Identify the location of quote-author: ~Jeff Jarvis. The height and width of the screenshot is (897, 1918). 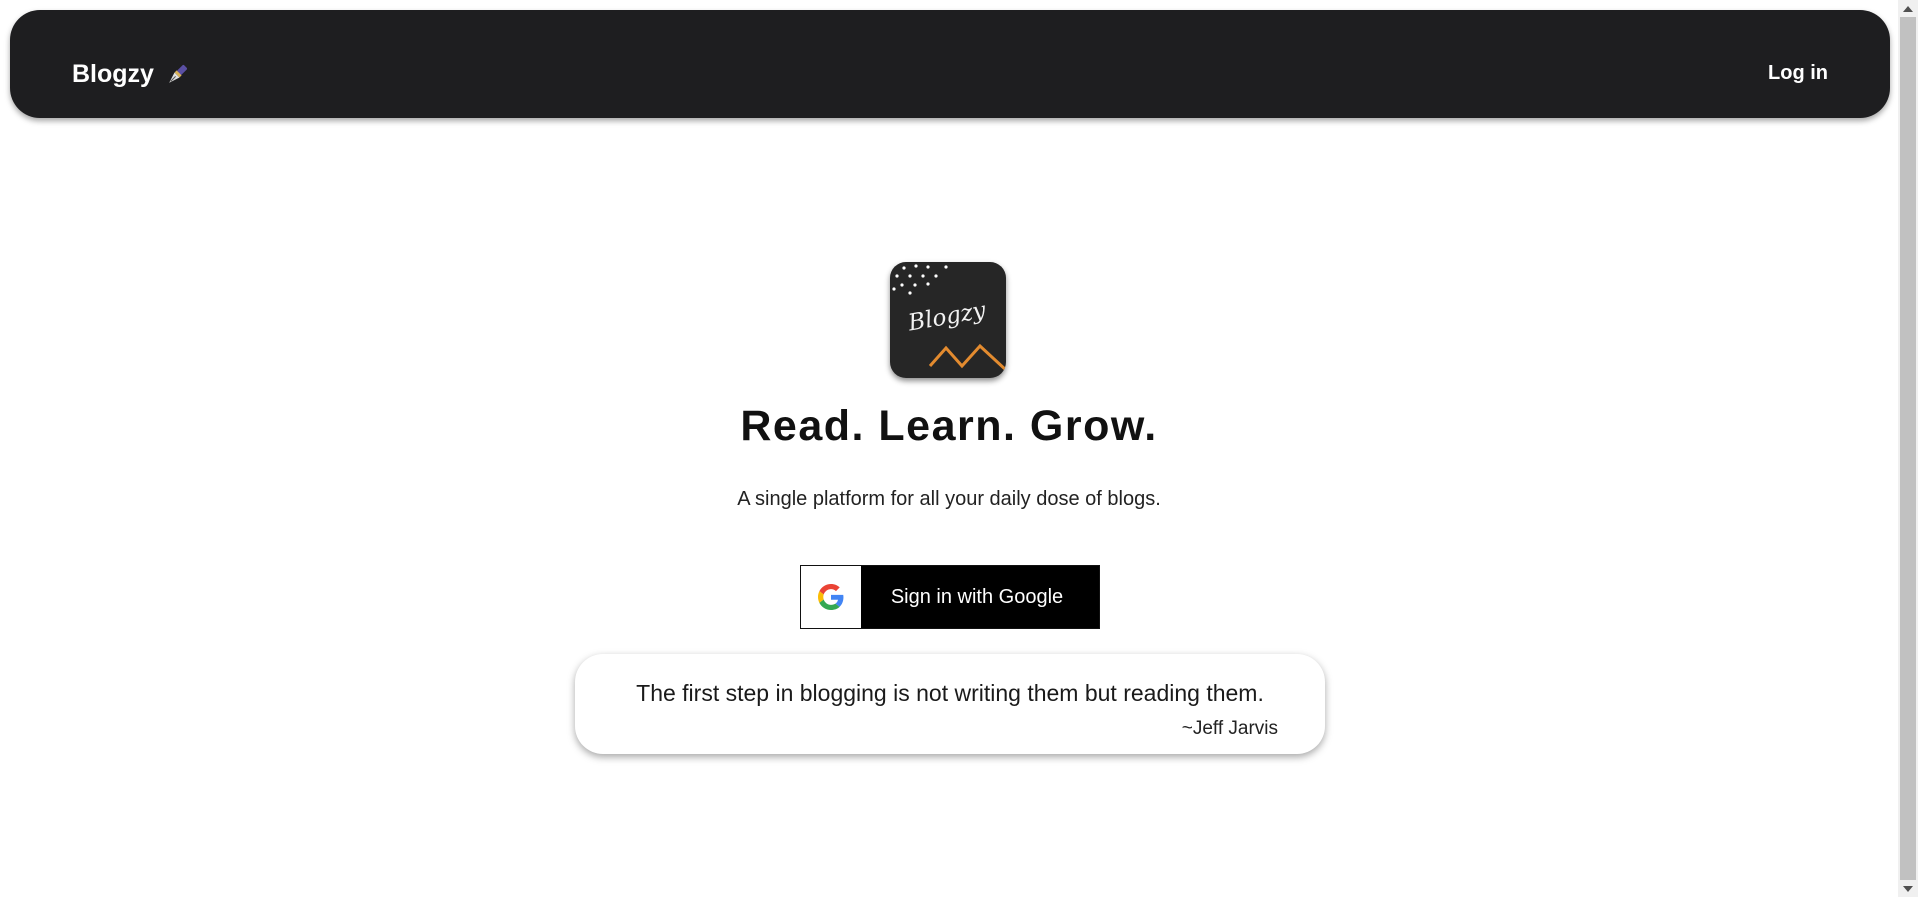
(1229, 728).